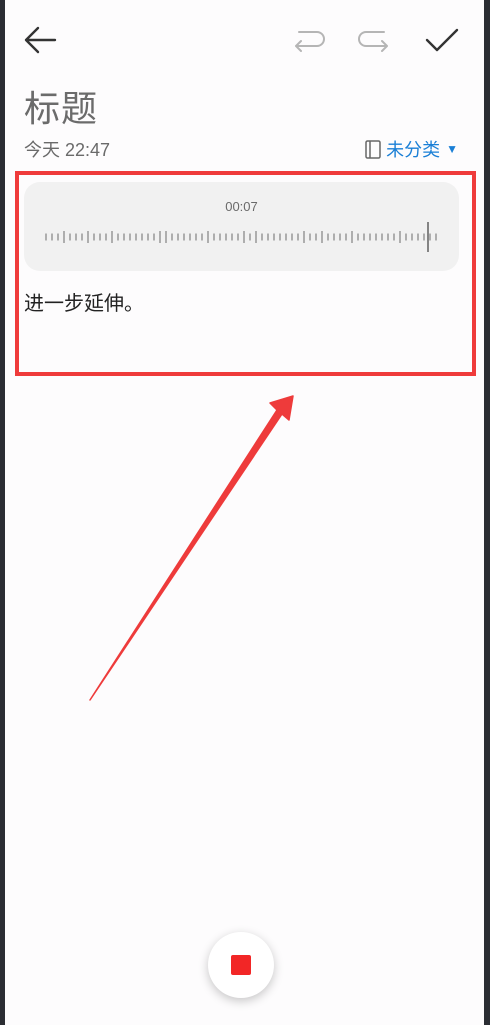 This screenshot has width=490, height=1025. Describe the element at coordinates (191, 548) in the screenshot. I see `red-arrow-annotation` at that location.